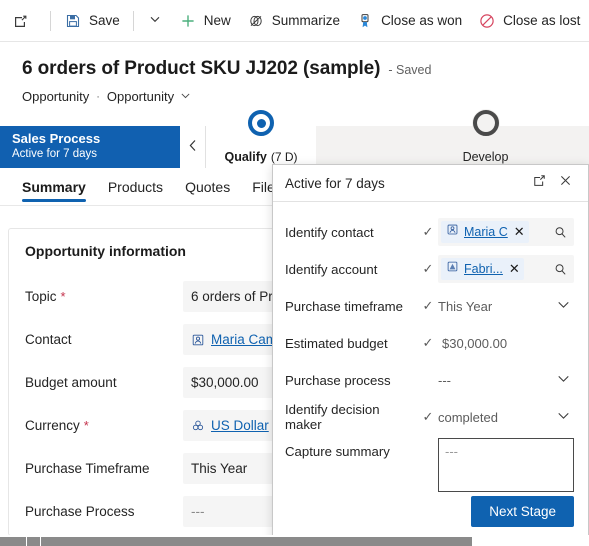  I want to click on stage-step-input-estimated-budget: $30,000.00, so click(506, 343).